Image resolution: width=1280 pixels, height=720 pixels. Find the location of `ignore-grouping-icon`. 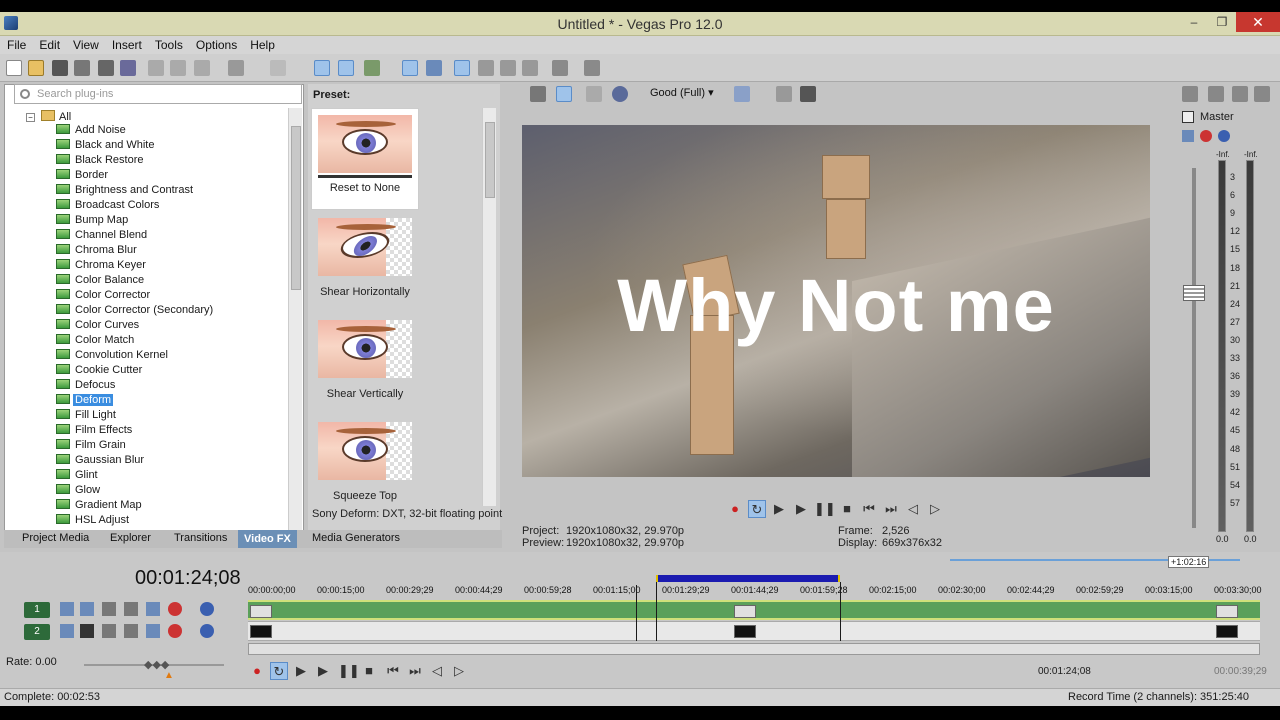

ignore-grouping-icon is located at coordinates (434, 68).